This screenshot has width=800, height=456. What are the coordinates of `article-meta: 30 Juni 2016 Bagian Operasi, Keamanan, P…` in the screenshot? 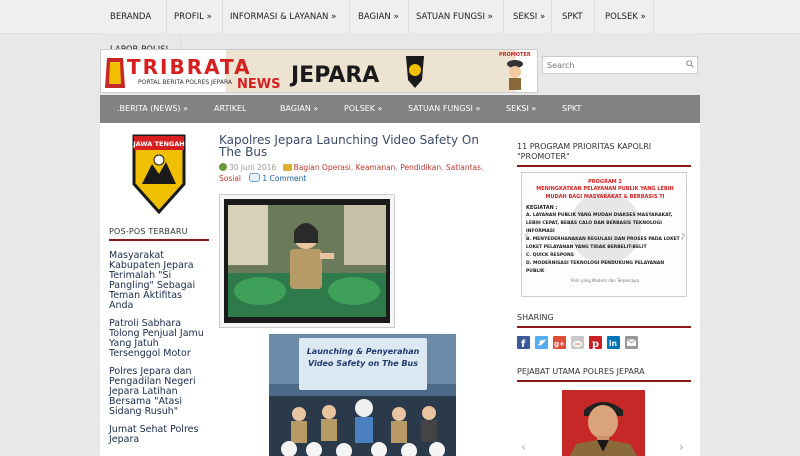 It's located at (351, 173).